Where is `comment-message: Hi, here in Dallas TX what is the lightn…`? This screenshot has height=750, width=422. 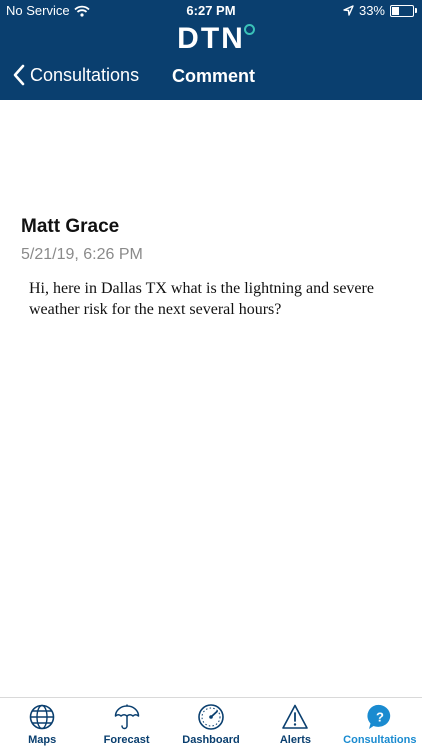
comment-message: Hi, here in Dallas TX what is the lightn… is located at coordinates (201, 299).